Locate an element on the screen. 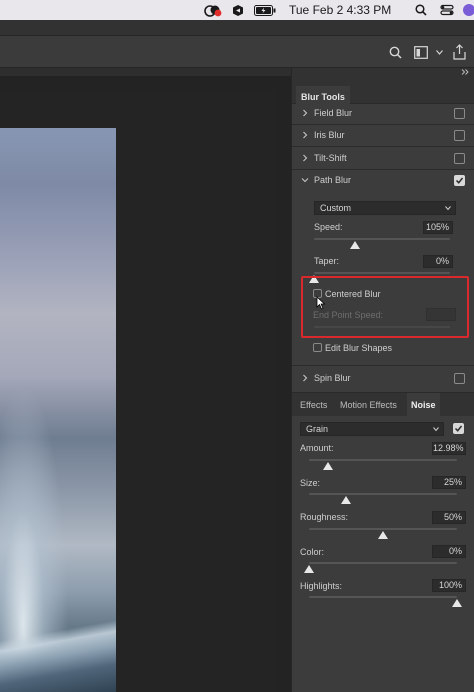 The height and width of the screenshot is (692, 474). amount-slider-thumb is located at coordinates (328, 466).